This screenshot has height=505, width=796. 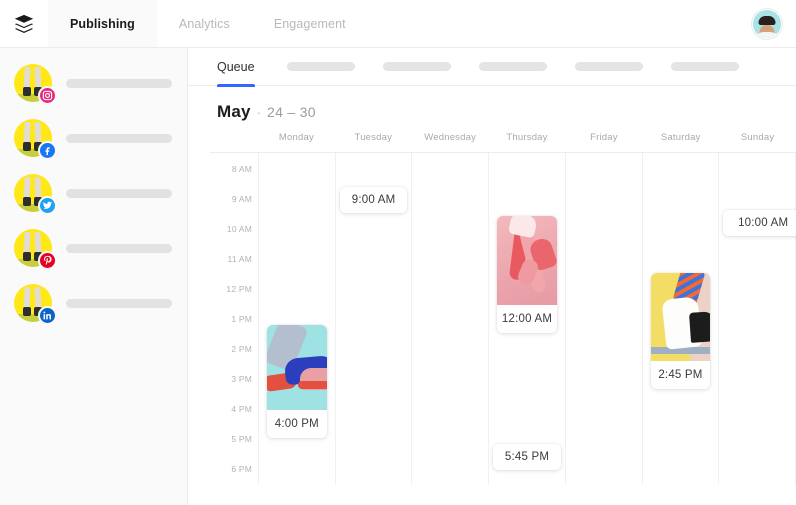 I want to click on post-time-label: 9:00 AM, so click(x=373, y=200).